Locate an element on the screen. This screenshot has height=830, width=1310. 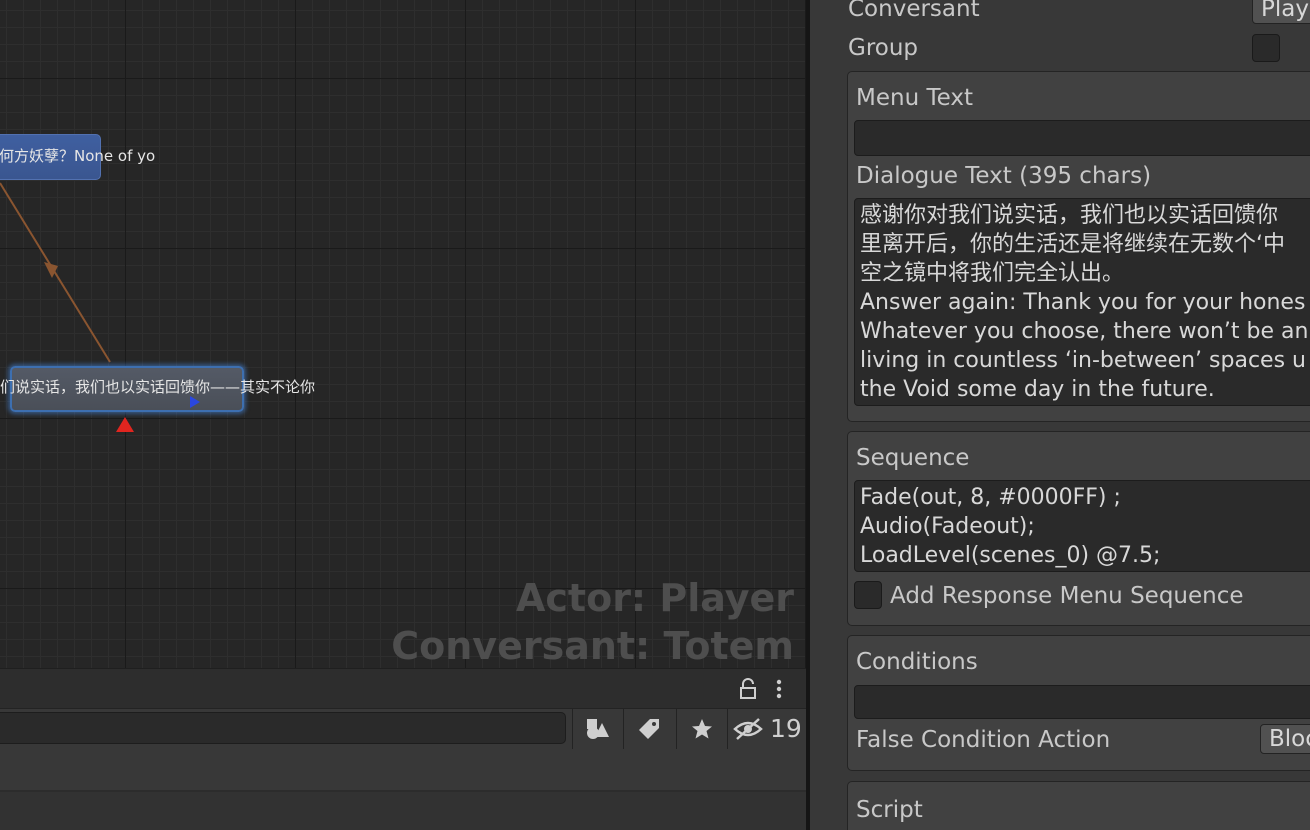
dialogue-node: 何方妖孽？None of yo is located at coordinates (77, 157).